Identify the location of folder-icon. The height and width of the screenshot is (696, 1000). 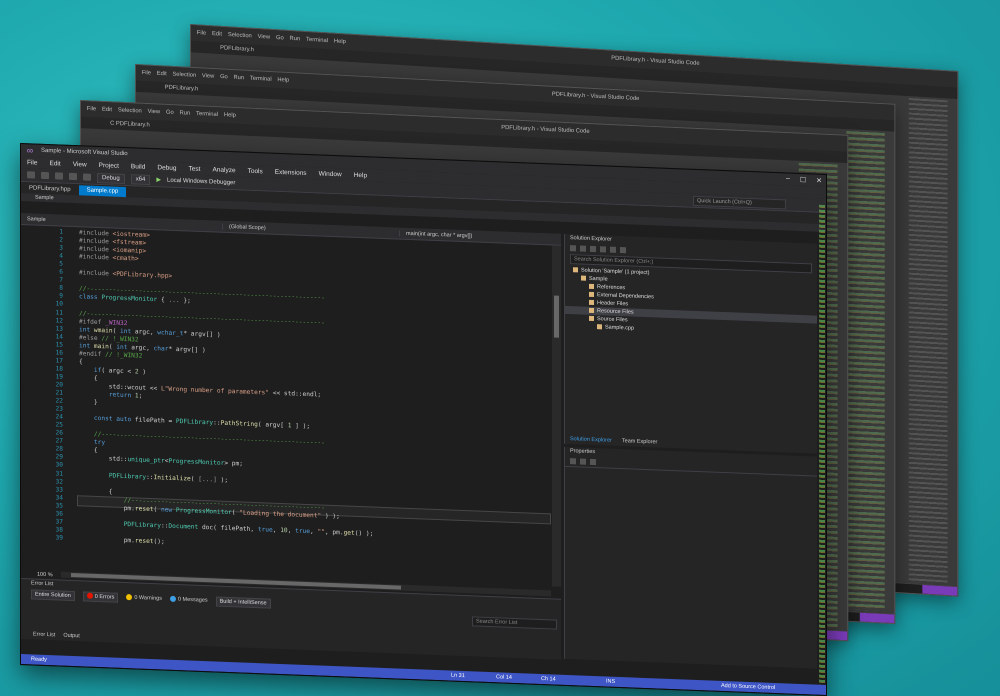
(591, 318).